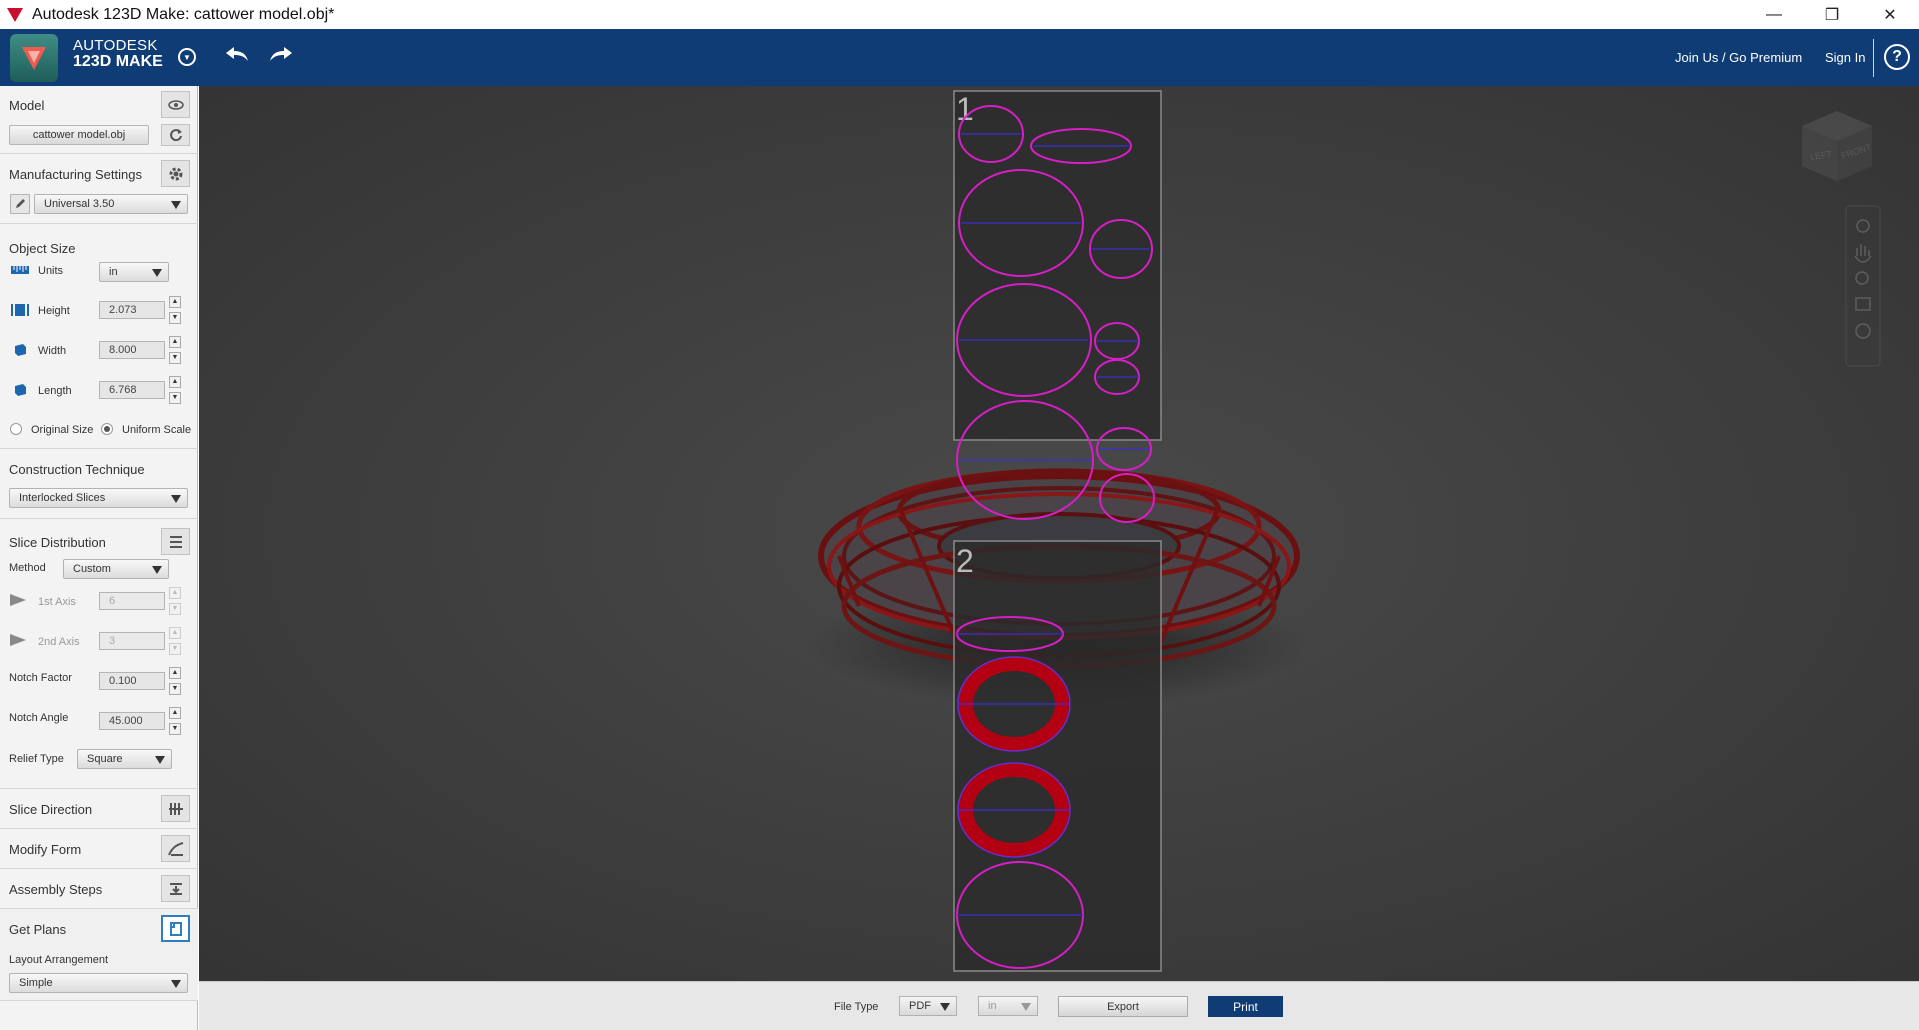 Image resolution: width=1919 pixels, height=1030 pixels. What do you see at coordinates (36, 759) in the screenshot?
I see `relief-type-label: Relief Type` at bounding box center [36, 759].